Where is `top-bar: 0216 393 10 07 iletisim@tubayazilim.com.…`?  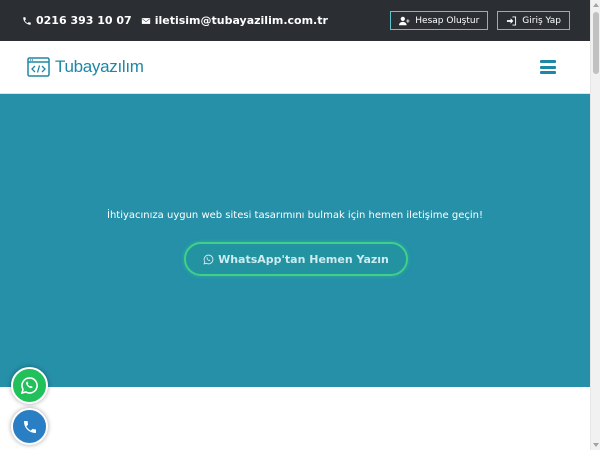 top-bar: 0216 393 10 07 iletisim@tubayazilim.com.… is located at coordinates (295, 20).